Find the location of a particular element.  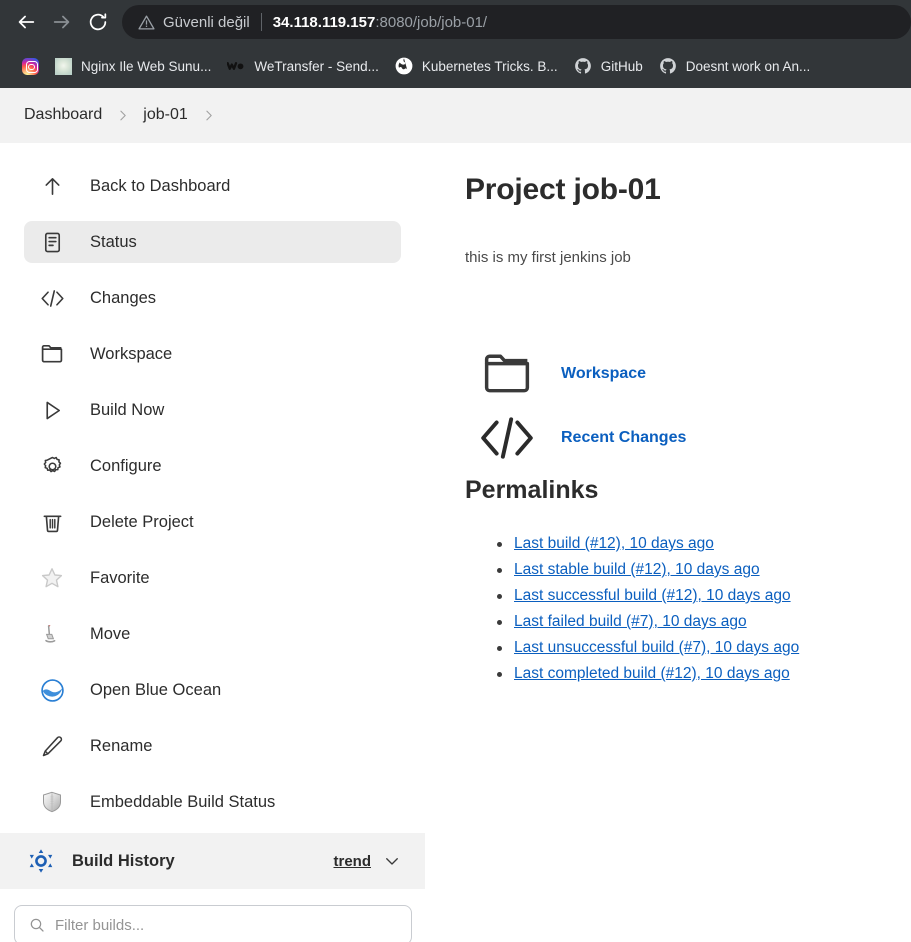

trash-icon is located at coordinates (52, 522).